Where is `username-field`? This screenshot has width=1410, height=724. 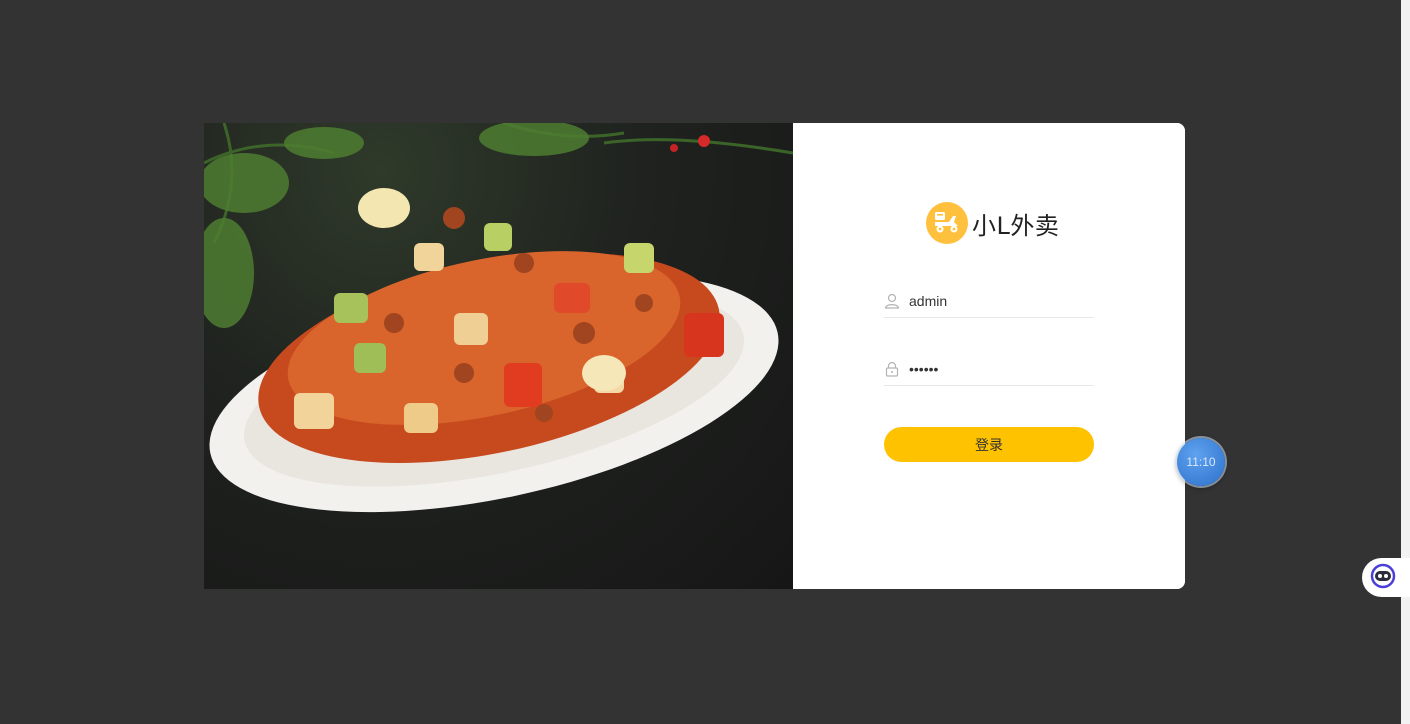
username-field is located at coordinates (989, 301).